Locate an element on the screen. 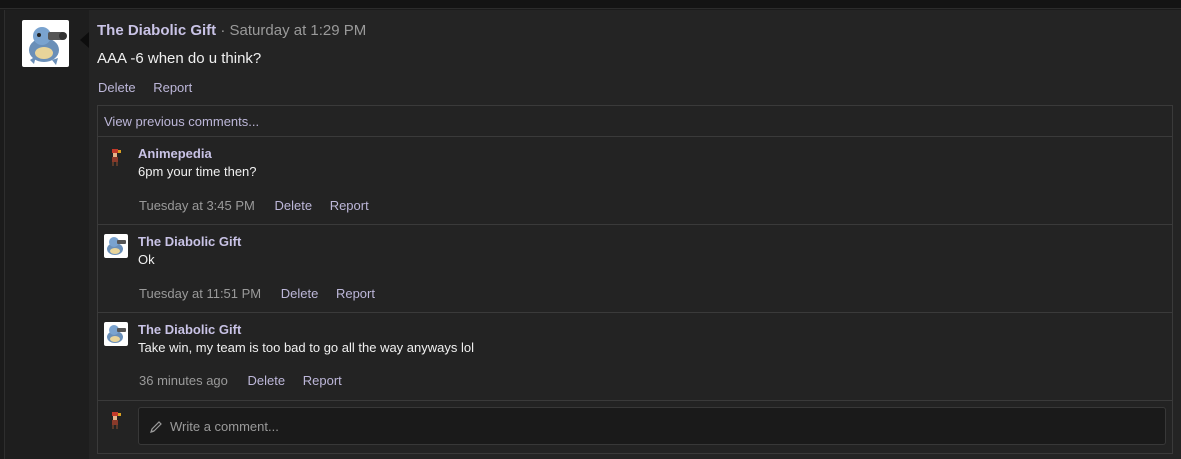  comment-timestamp: 36 minutes ago is located at coordinates (183, 380).